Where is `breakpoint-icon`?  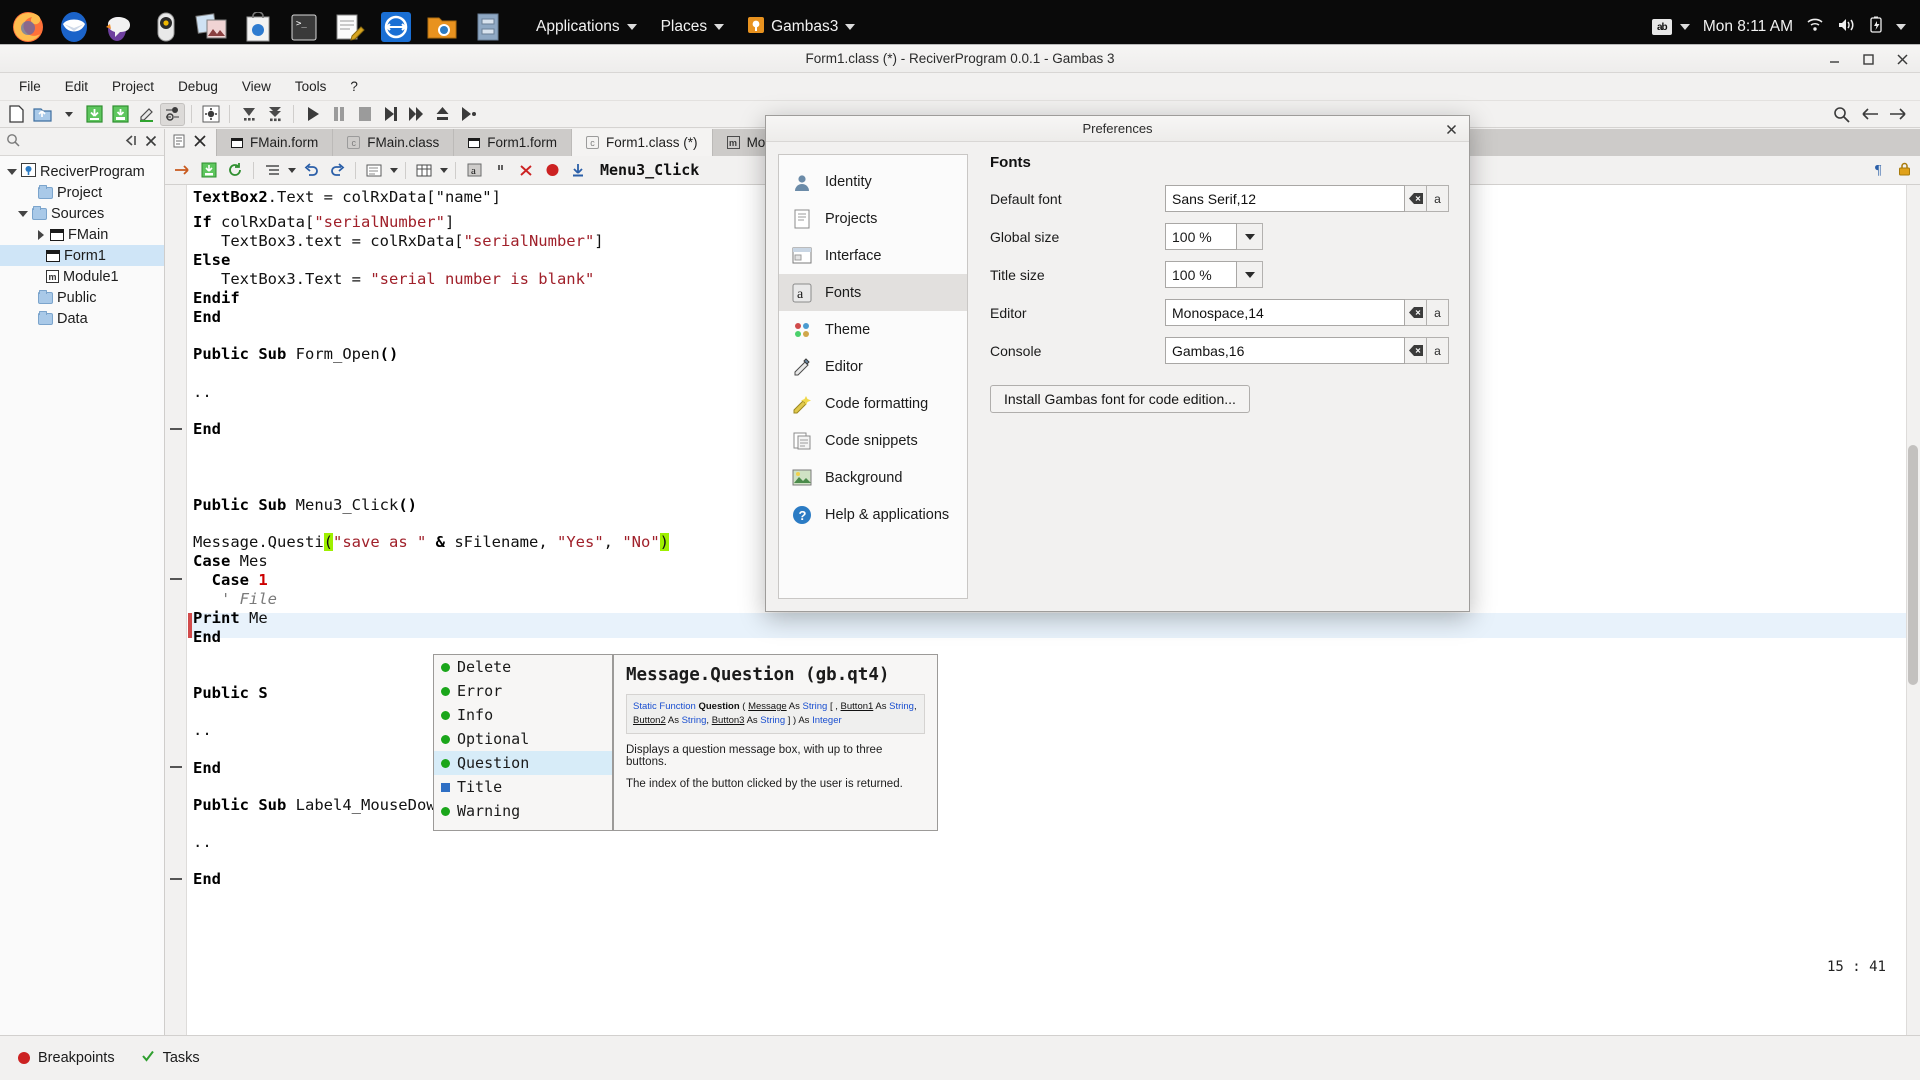
breakpoint-icon is located at coordinates (552, 170).